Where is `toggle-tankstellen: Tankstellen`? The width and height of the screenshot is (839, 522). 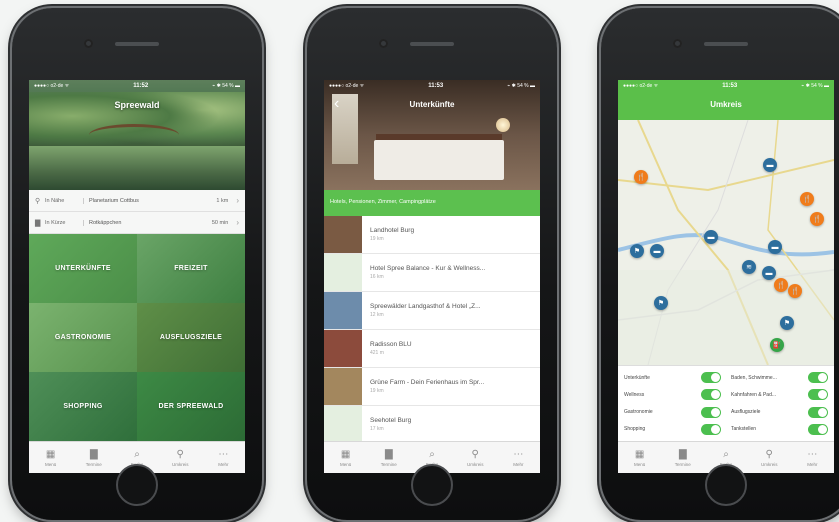
toggle-tankstellen: Tankstellen is located at coordinates (779, 429).